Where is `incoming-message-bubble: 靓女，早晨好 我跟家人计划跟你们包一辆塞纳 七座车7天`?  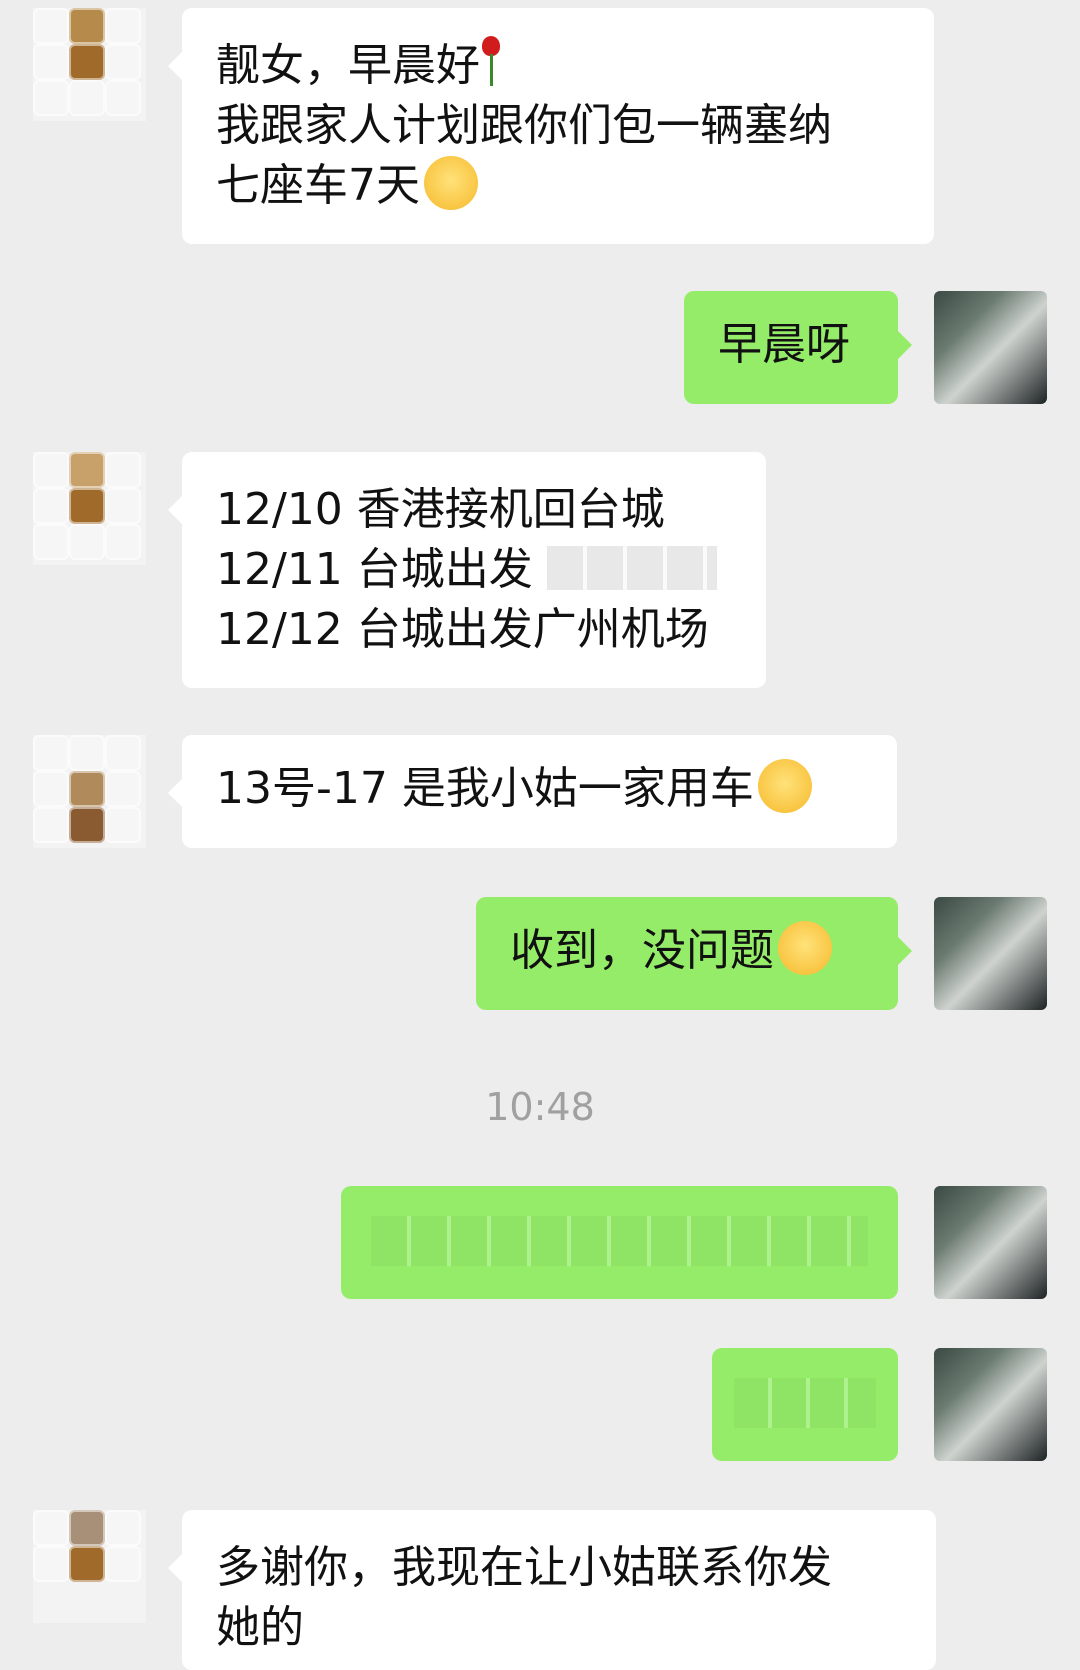
incoming-message-bubble: 靓女，早晨好 我跟家人计划跟你们包一辆塞纳 七座车7天 is located at coordinates (551, 126).